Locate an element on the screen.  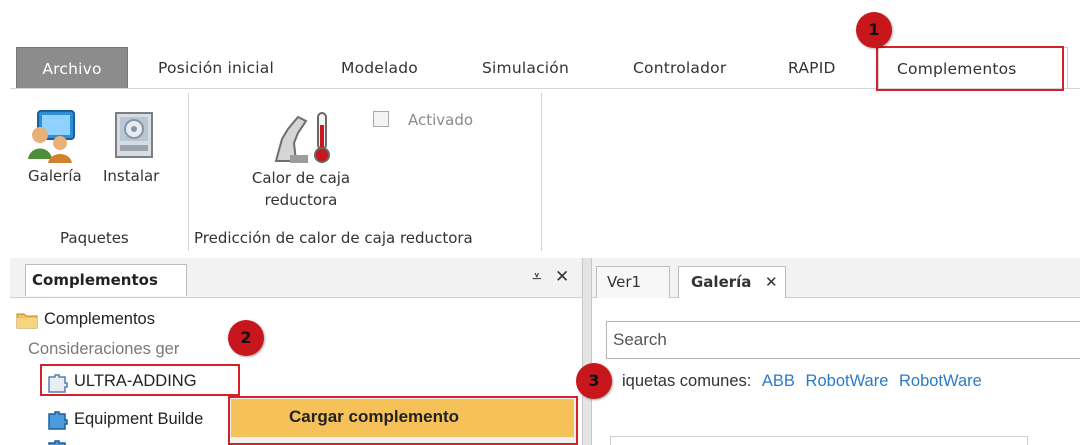
tab-simulacion: Simulación is located at coordinates (525, 68).